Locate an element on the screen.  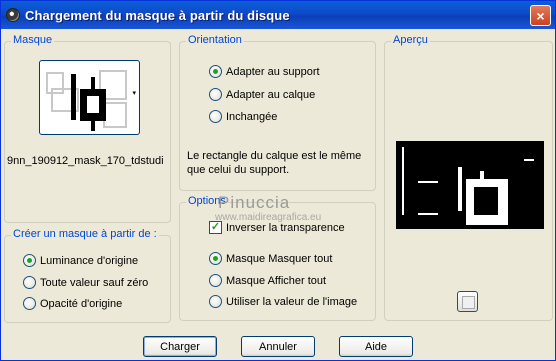
help-button: Aide is located at coordinates (376, 346).